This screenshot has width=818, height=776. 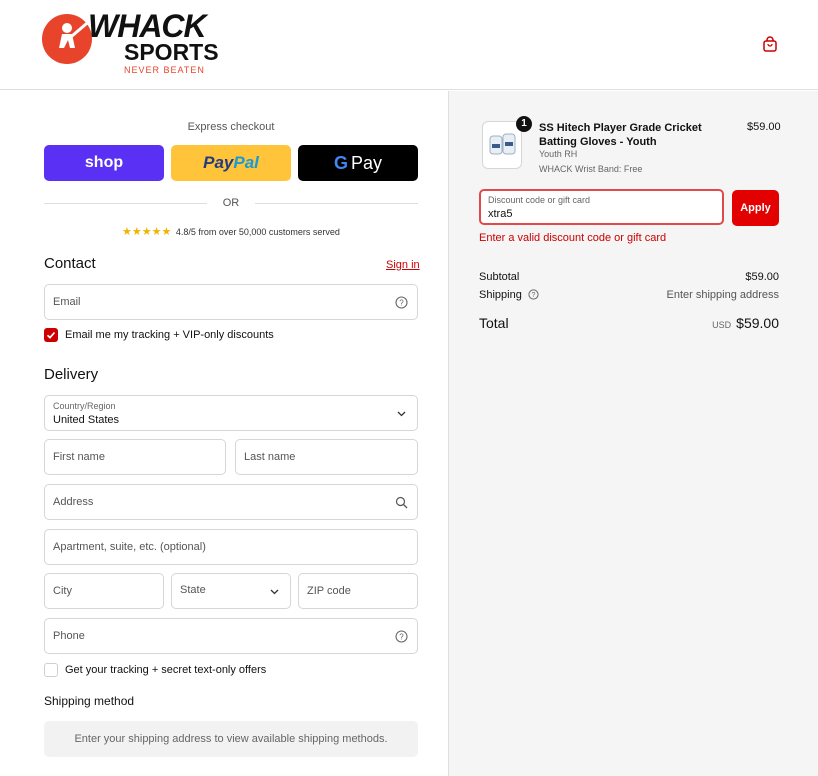 I want to click on divider-line-right, so click(x=336, y=203).